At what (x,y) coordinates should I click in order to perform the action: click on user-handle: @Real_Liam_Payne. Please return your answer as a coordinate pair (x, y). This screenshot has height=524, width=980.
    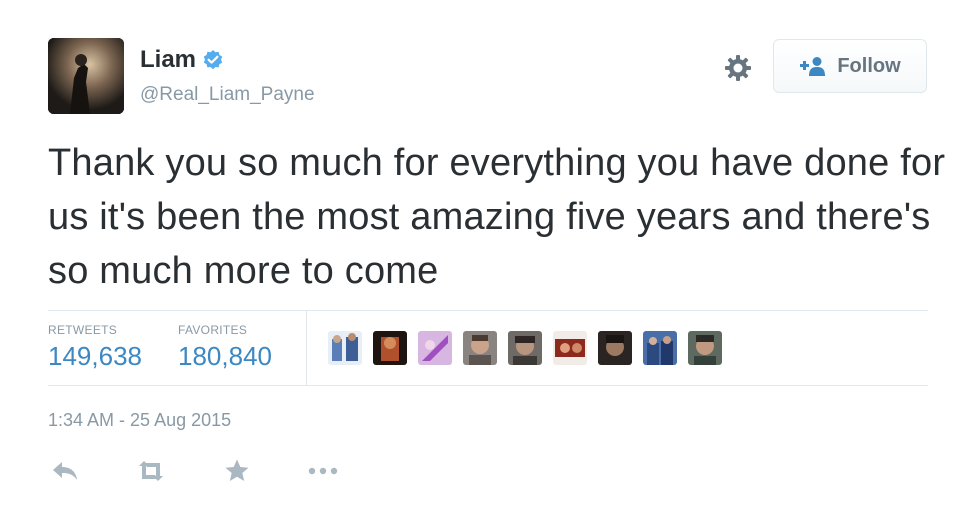
    Looking at the image, I should click on (227, 95).